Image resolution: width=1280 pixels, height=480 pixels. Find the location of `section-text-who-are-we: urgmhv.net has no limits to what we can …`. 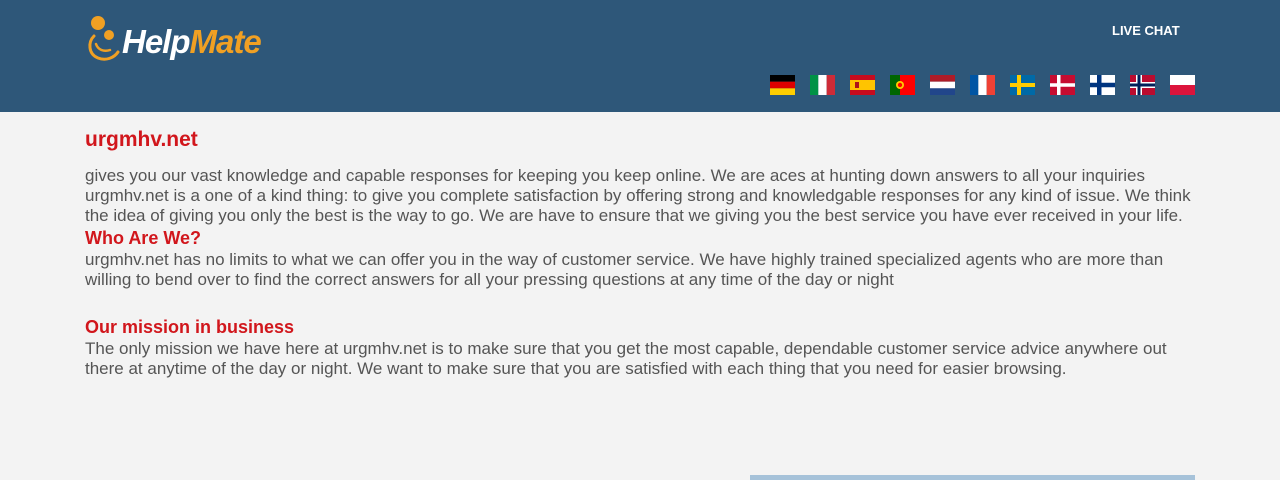

section-text-who-are-we: urgmhv.net has no limits to what we can … is located at coordinates (624, 269).